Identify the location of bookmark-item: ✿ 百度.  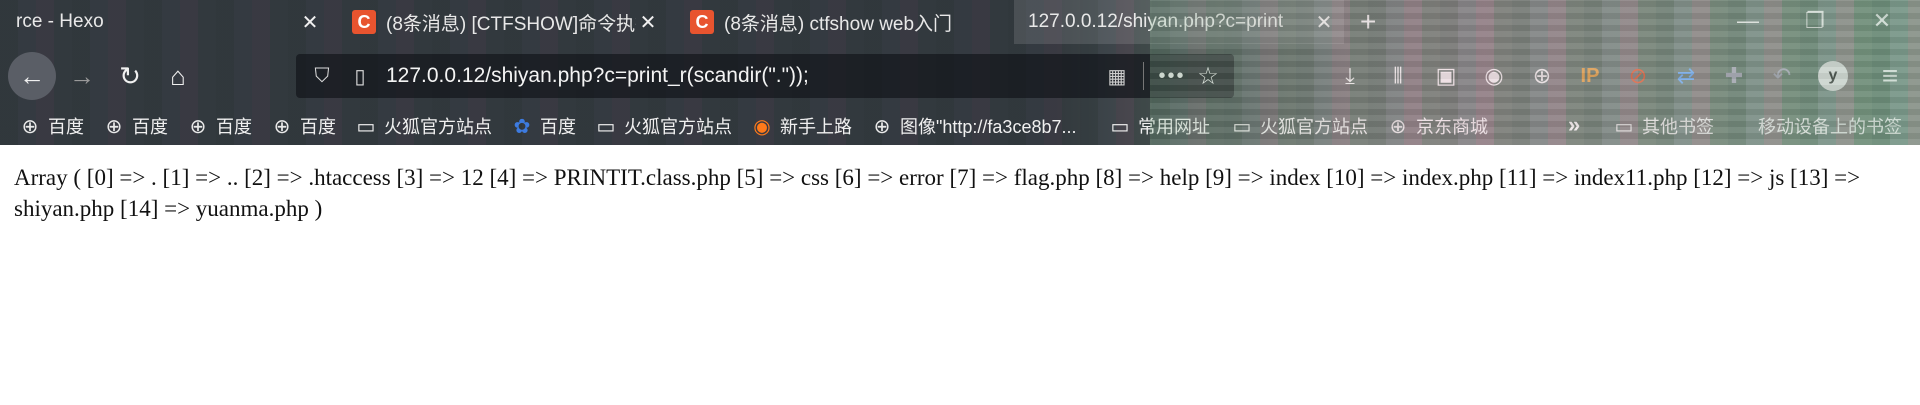
(543, 126).